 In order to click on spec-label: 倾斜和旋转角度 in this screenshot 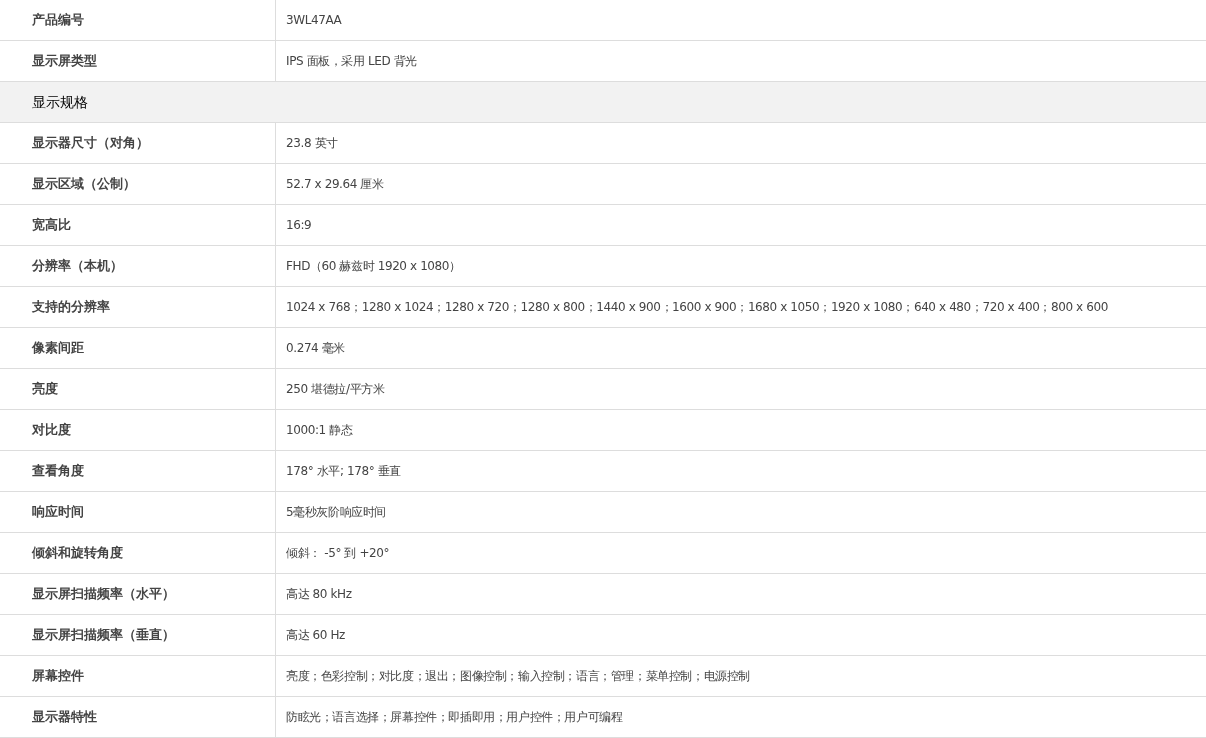, I will do `click(77, 553)`.